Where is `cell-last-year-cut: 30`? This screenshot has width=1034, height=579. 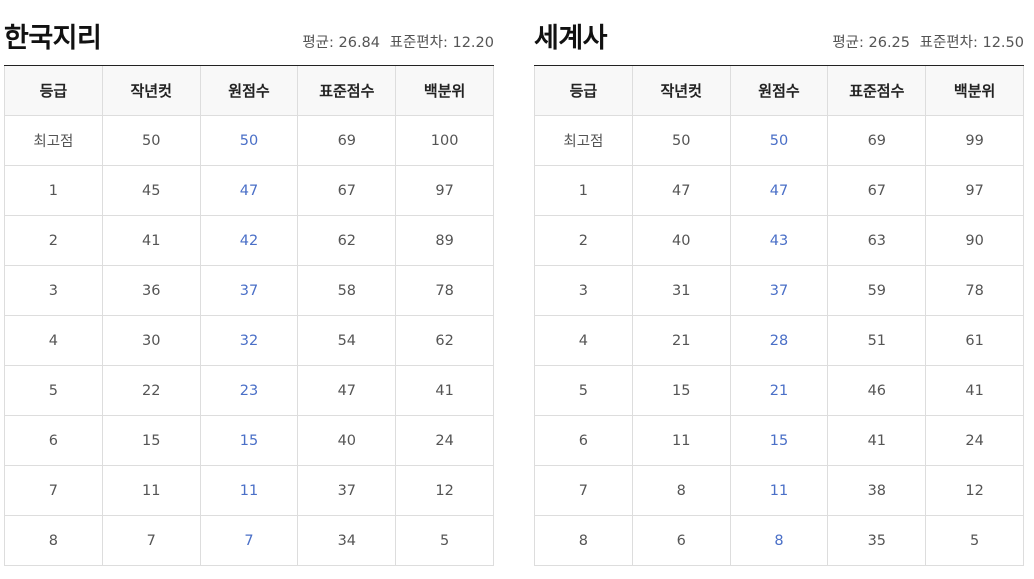
cell-last-year-cut: 30 is located at coordinates (151, 340).